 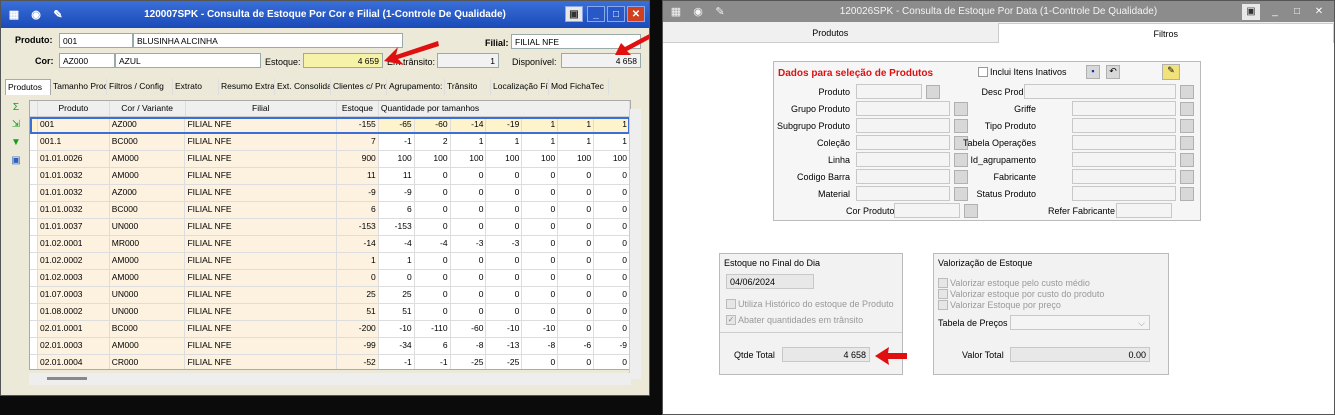 What do you see at coordinates (73, 329) in the screenshot?
I see `cell-produto: 02.01.0001` at bounding box center [73, 329].